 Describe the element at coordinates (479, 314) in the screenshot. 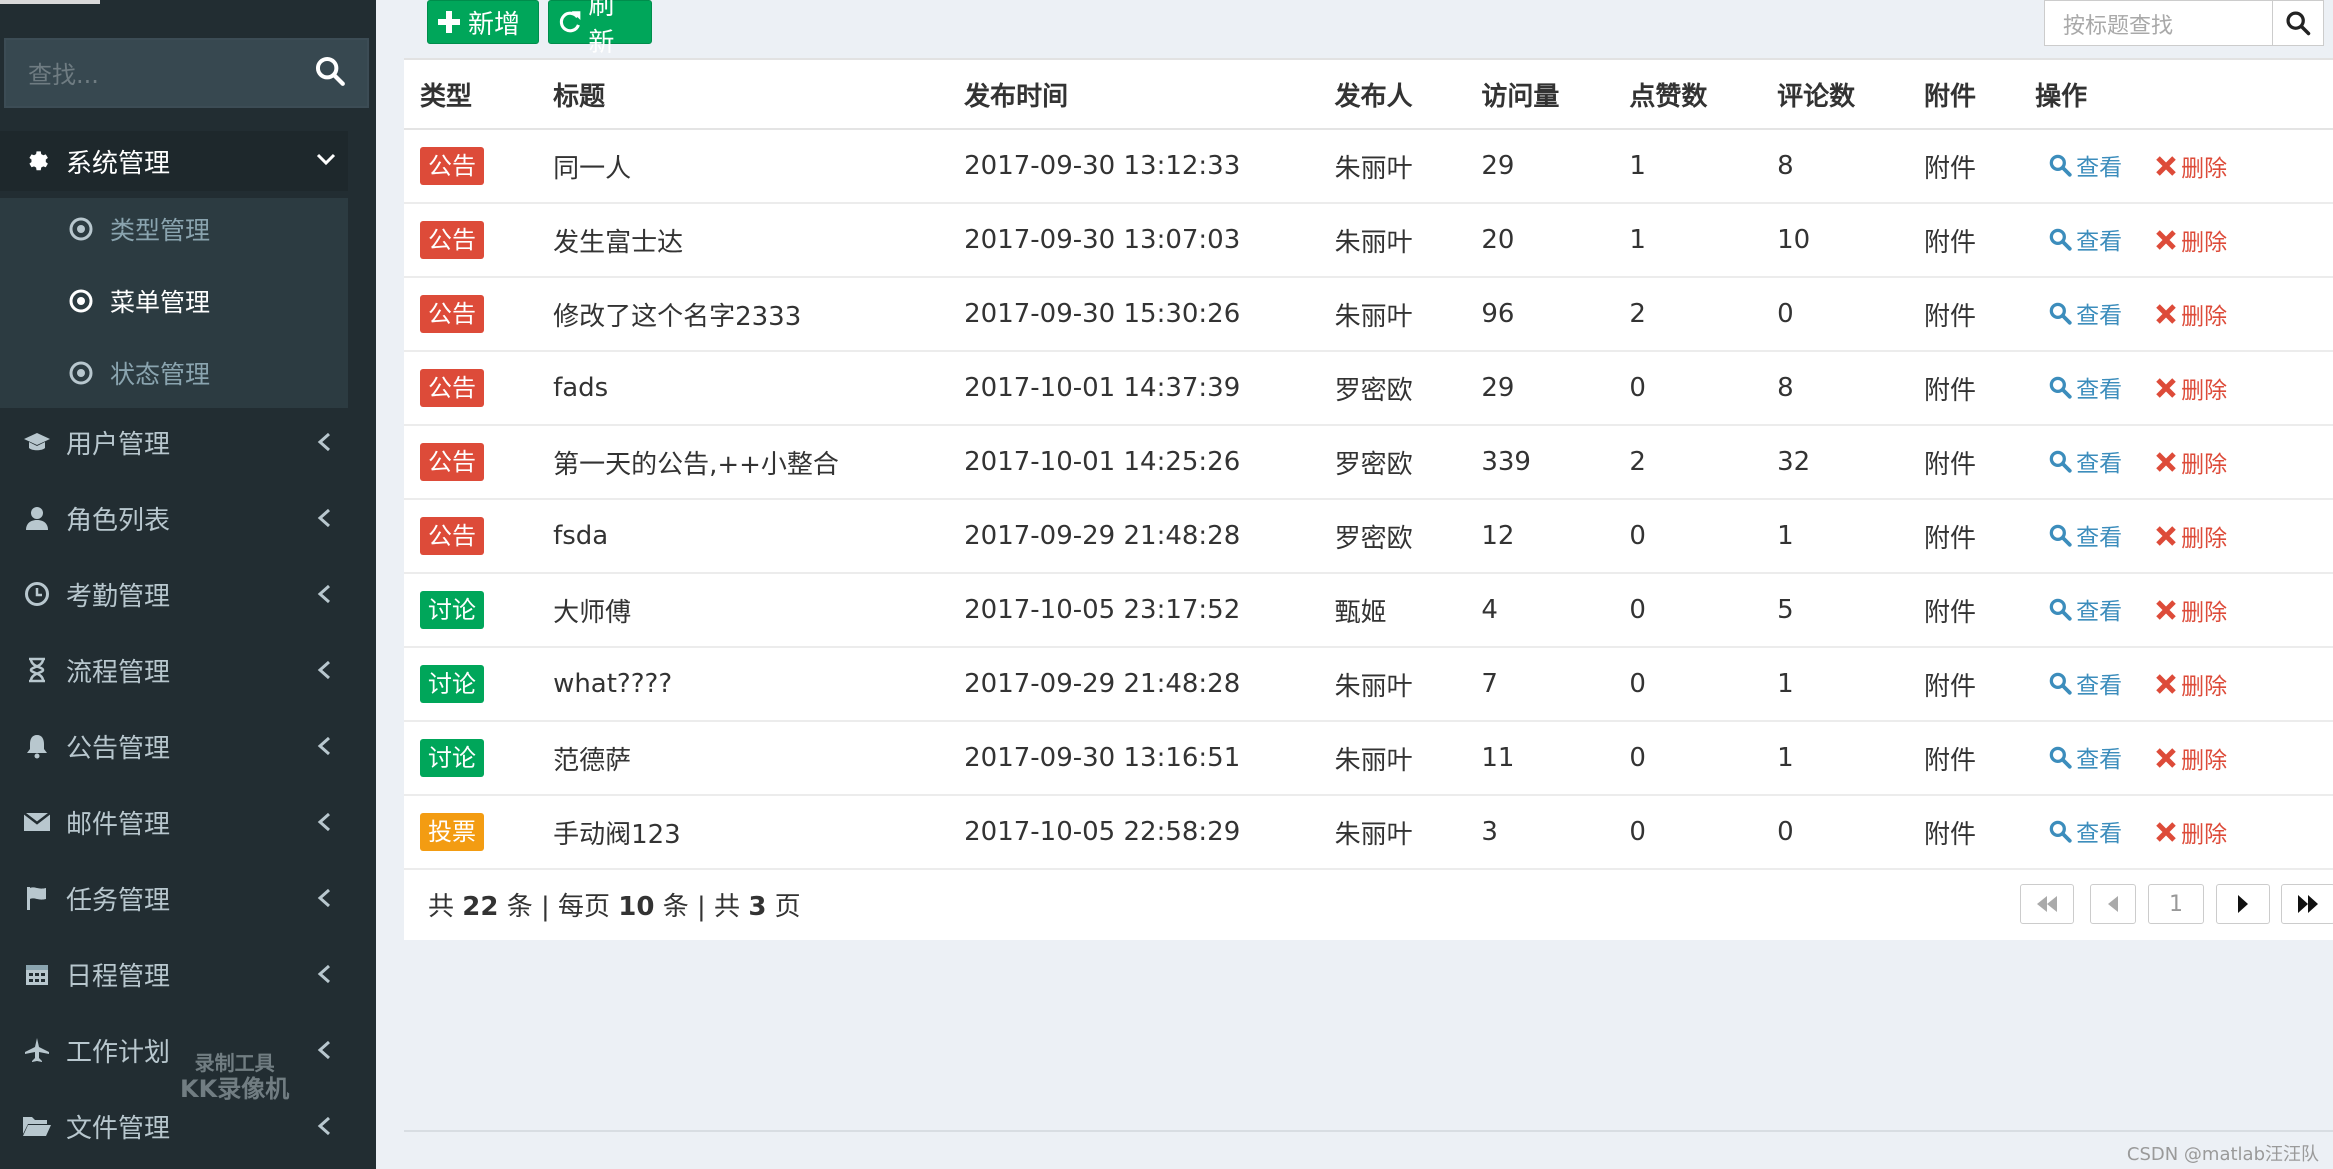

I see `type-cell: 公告` at that location.